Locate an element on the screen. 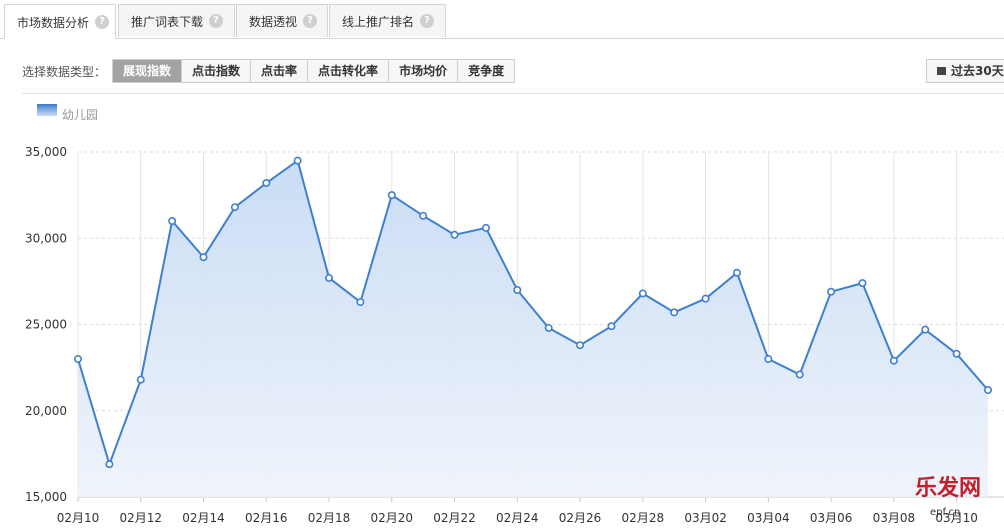 The width and height of the screenshot is (1004, 531). y-tick-label: 25,000 is located at coordinates (46, 325).